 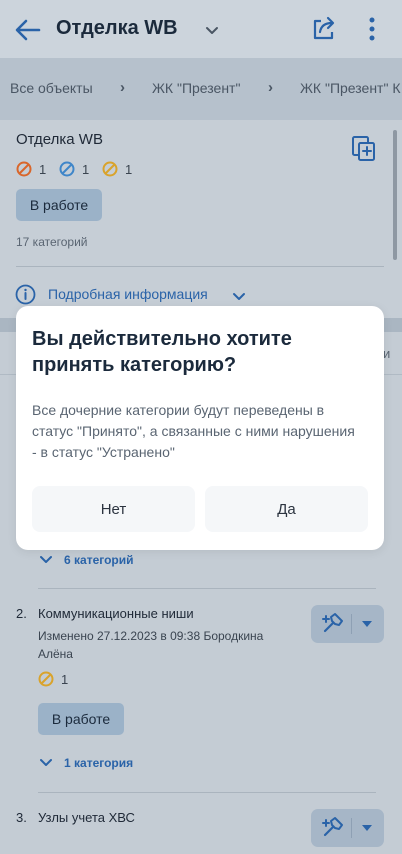 I want to click on breadcrumb-item: Все объекты, so click(x=51, y=88).